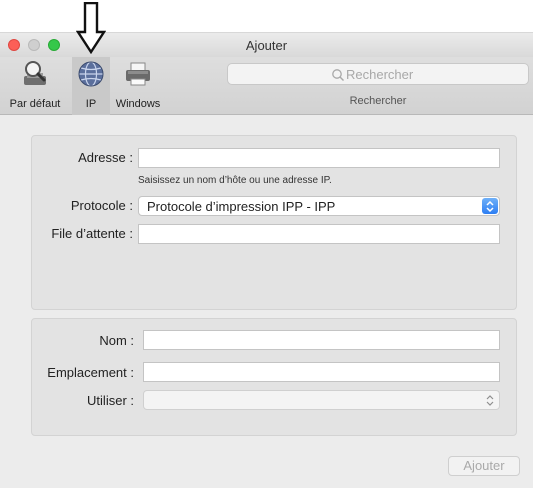 This screenshot has height=488, width=533. Describe the element at coordinates (319, 158) in the screenshot. I see `address-field` at that location.